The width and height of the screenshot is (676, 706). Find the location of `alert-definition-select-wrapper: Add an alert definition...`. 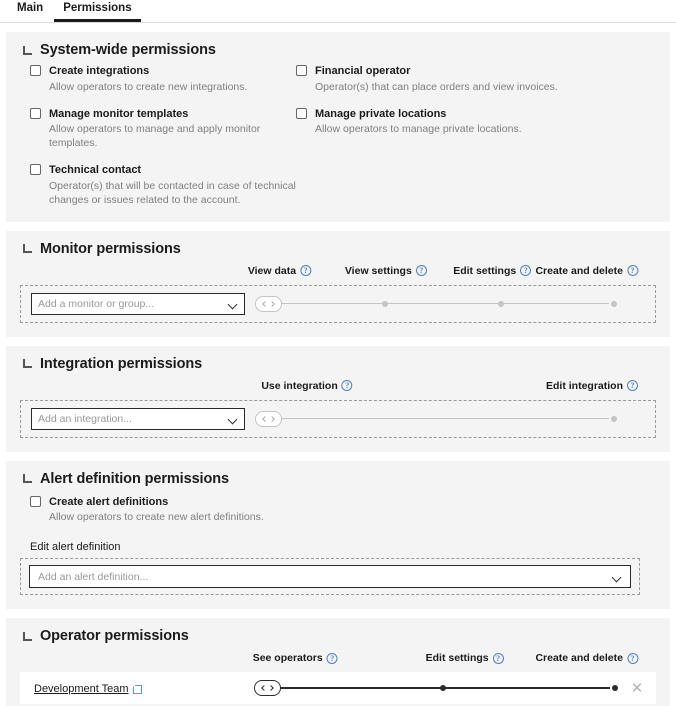

alert-definition-select-wrapper: Add an alert definition... is located at coordinates (330, 577).